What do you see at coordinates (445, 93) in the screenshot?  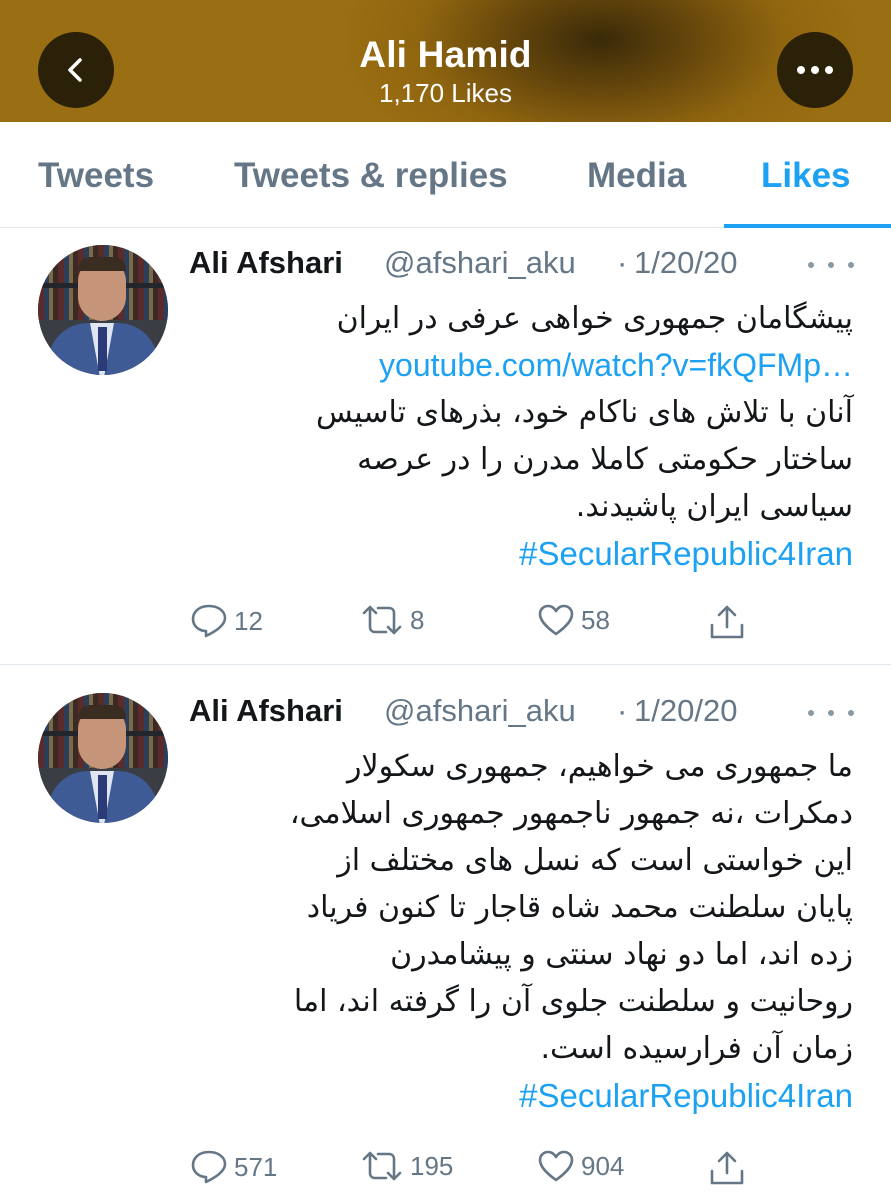 I see `likes-count: 1,170 Likes` at bounding box center [445, 93].